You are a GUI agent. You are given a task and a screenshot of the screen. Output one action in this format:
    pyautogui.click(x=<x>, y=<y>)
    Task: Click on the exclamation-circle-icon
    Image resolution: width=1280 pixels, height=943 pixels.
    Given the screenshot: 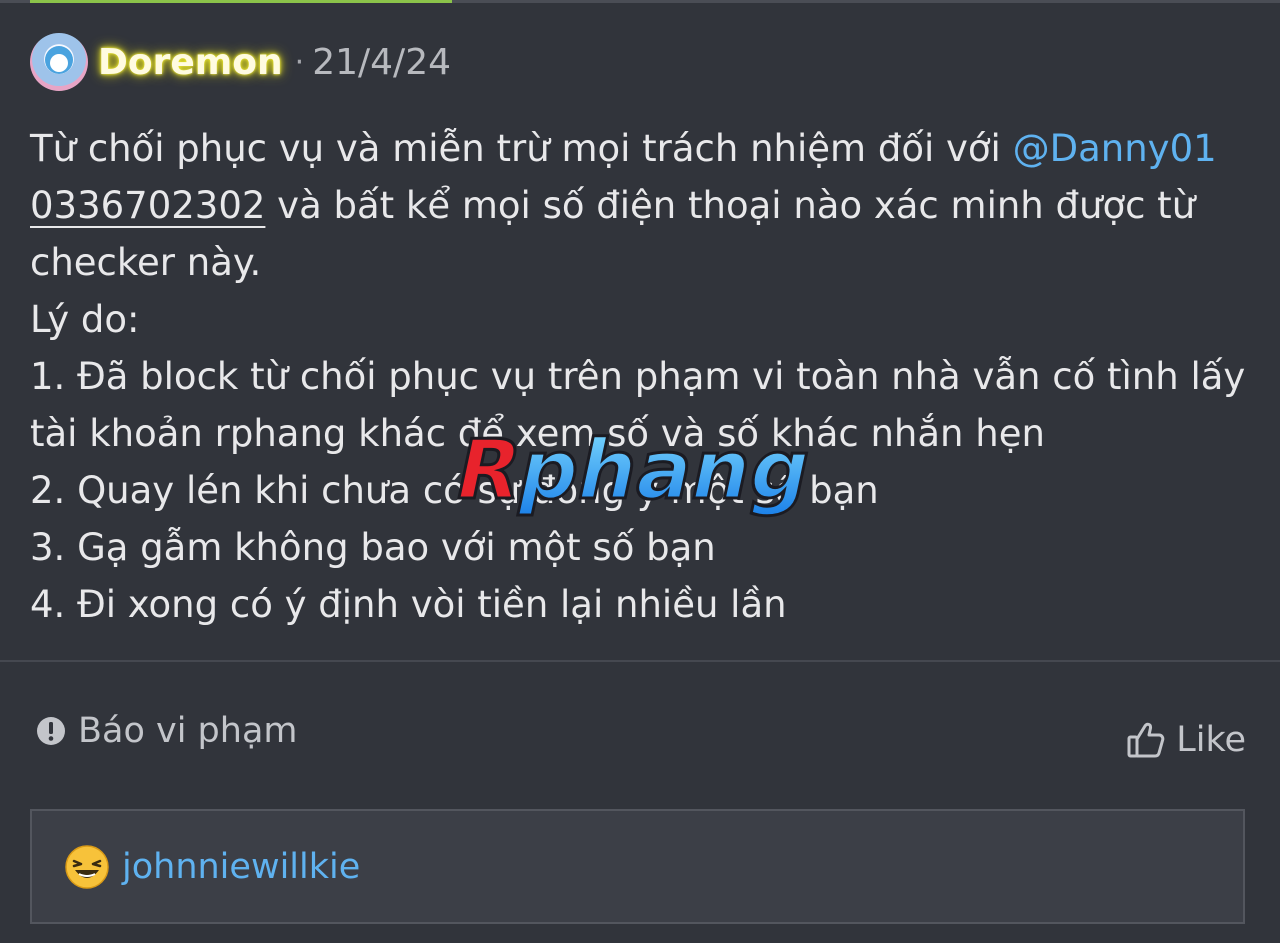 What is the action you would take?
    pyautogui.click(x=51, y=731)
    